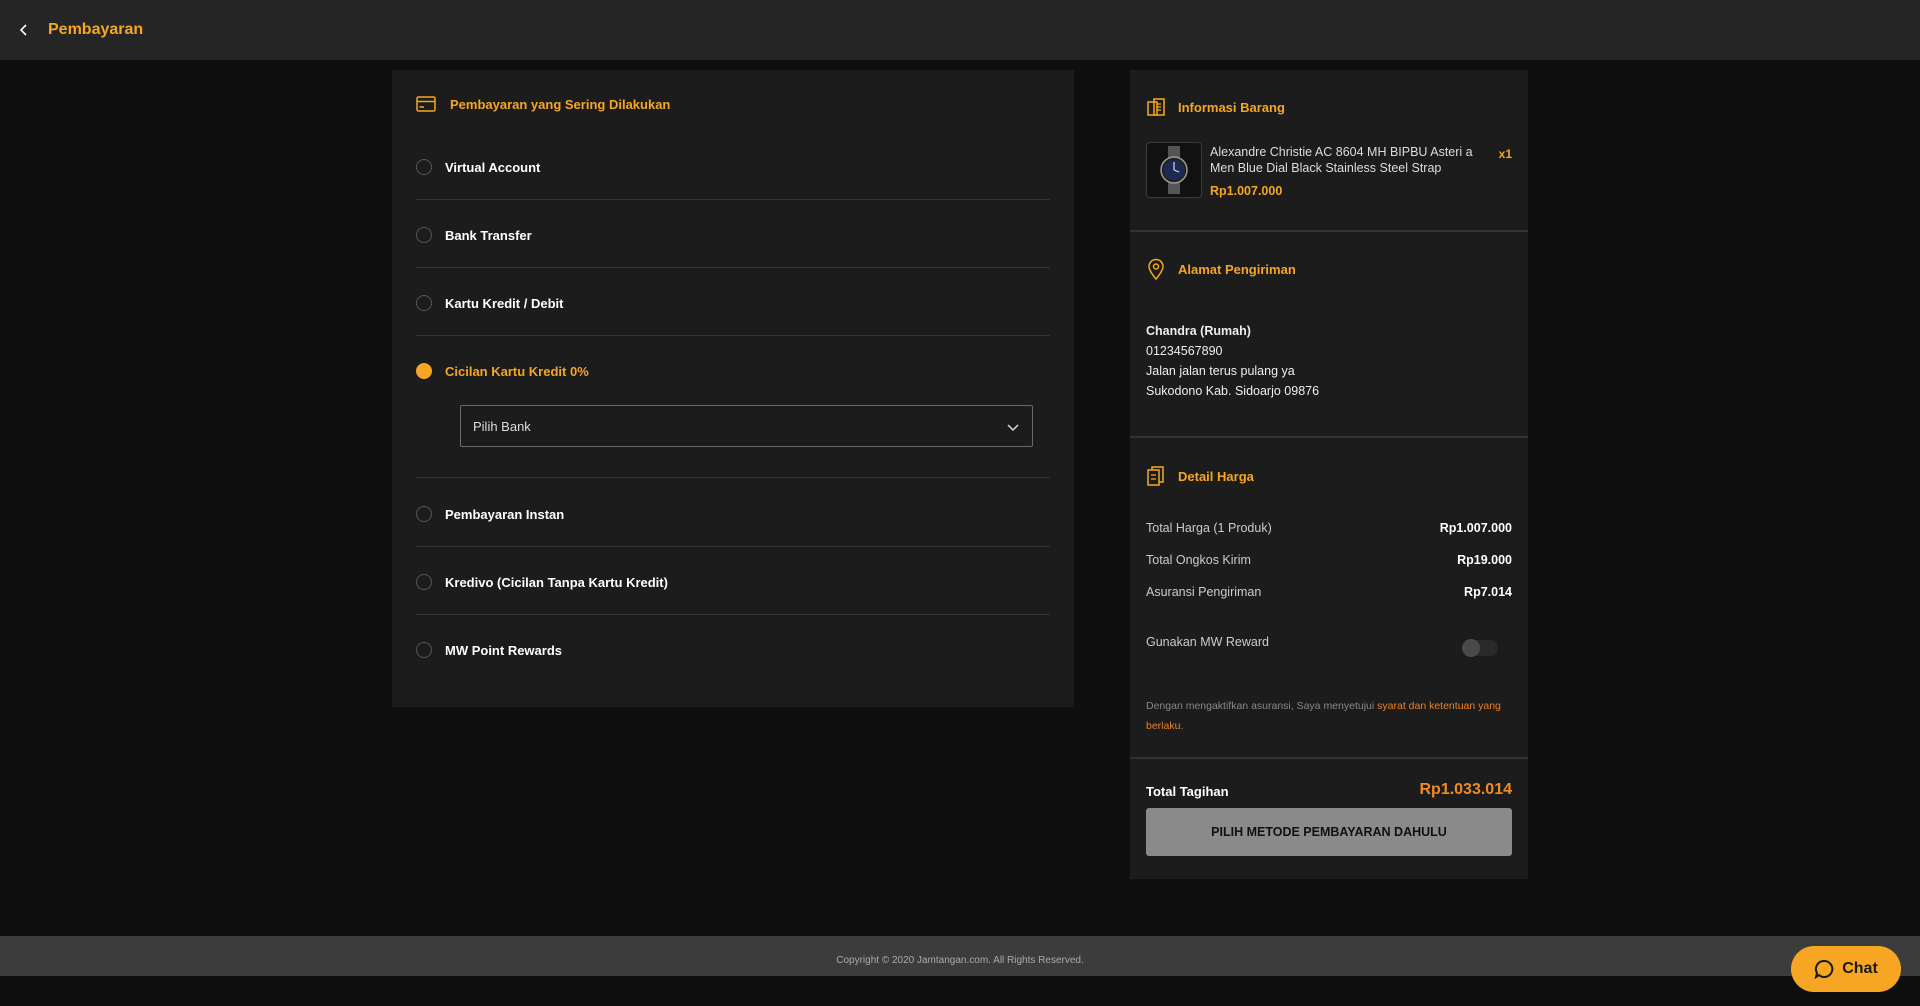 This screenshot has width=1920, height=1006. I want to click on chat-bubble-icon, so click(1824, 969).